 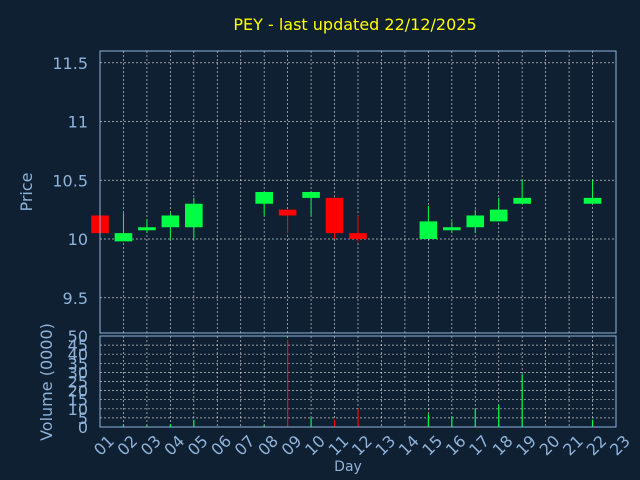 What do you see at coordinates (70, 63) in the screenshot?
I see `price-tick-label: 11.5` at bounding box center [70, 63].